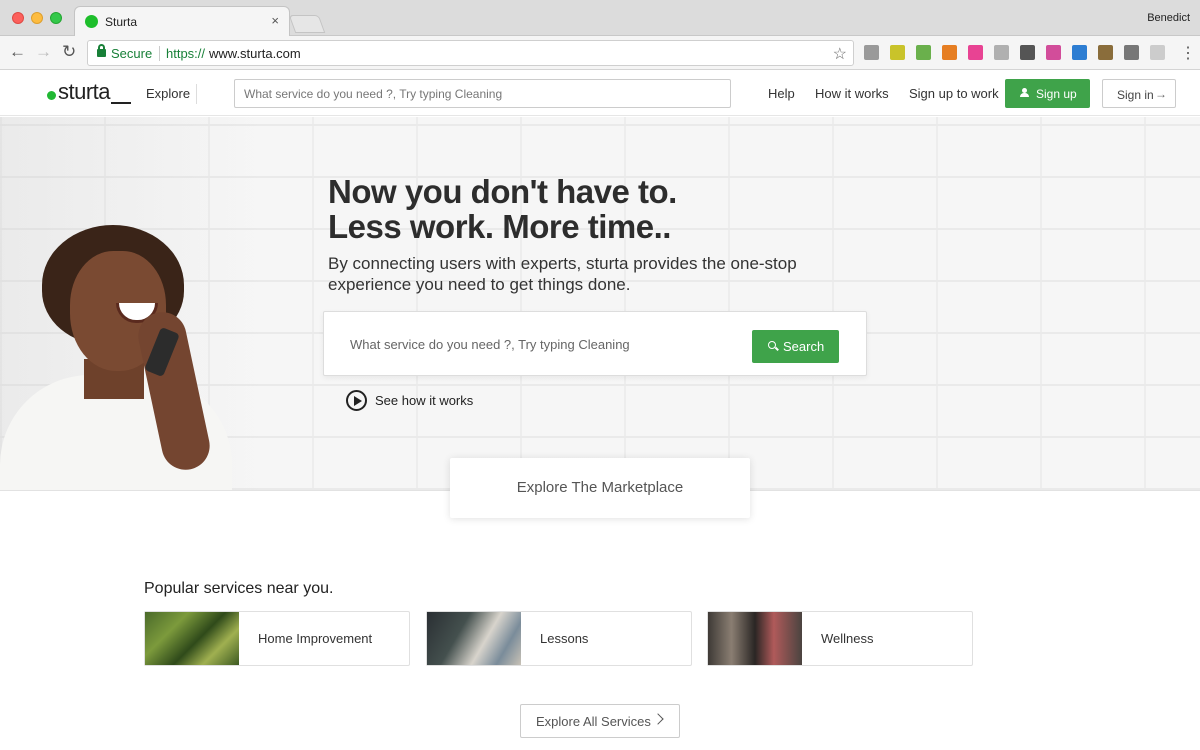 Image resolution: width=1200 pixels, height=750 pixels. What do you see at coordinates (43, 52) in the screenshot?
I see `forward-arrow-icon: →` at bounding box center [43, 52].